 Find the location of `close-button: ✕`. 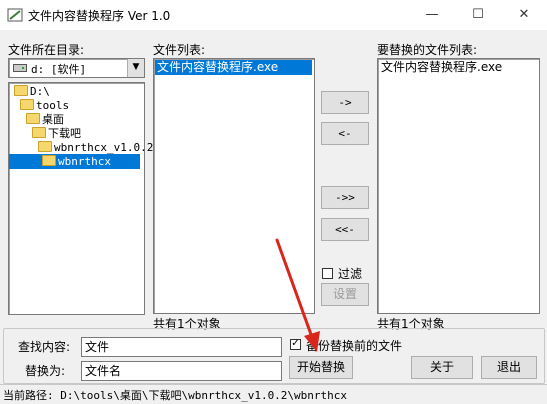

close-button: ✕ is located at coordinates (524, 15).